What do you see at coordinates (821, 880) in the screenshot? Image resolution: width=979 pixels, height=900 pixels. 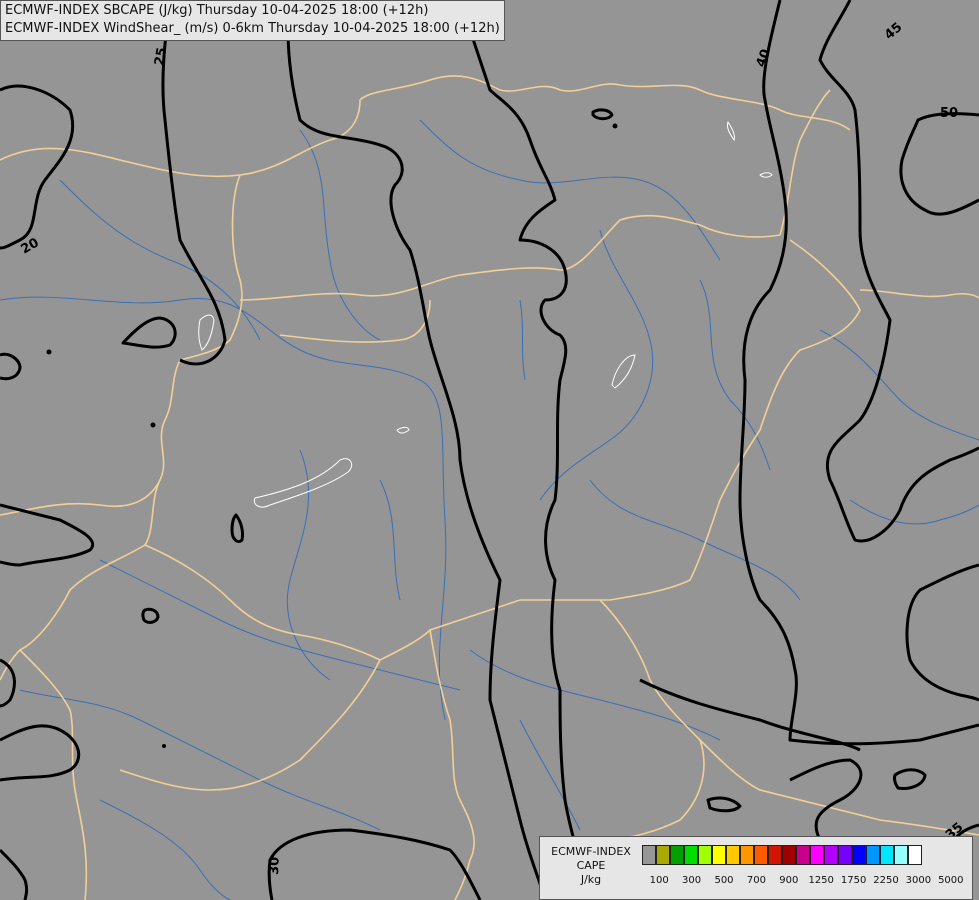 I see `legend-tick: 1250` at bounding box center [821, 880].